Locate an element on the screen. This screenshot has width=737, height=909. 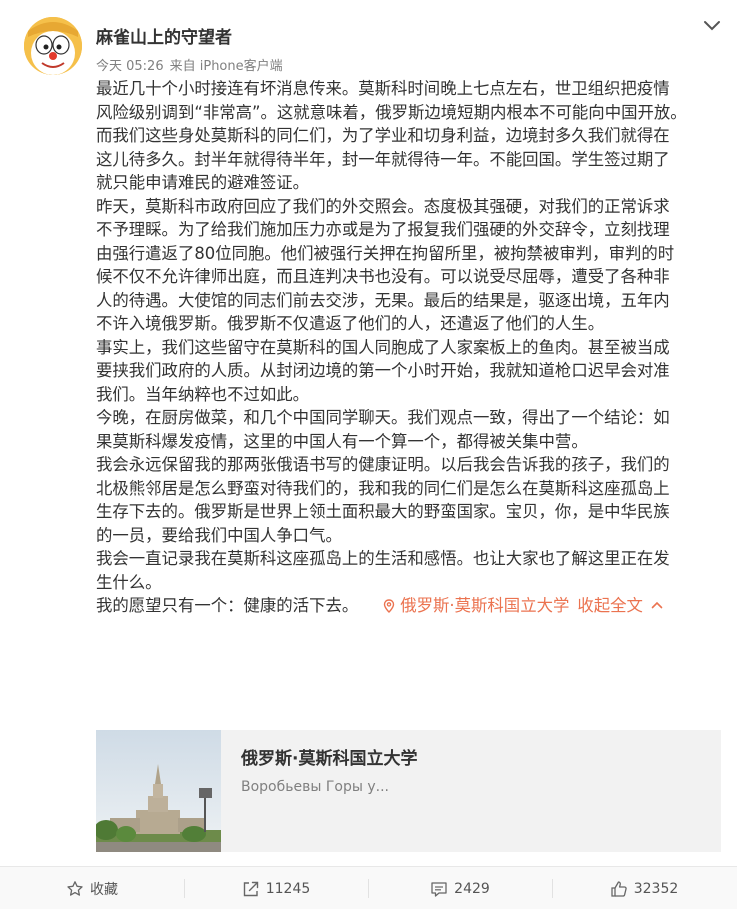
favorite-label: 收藏 is located at coordinates (104, 889).